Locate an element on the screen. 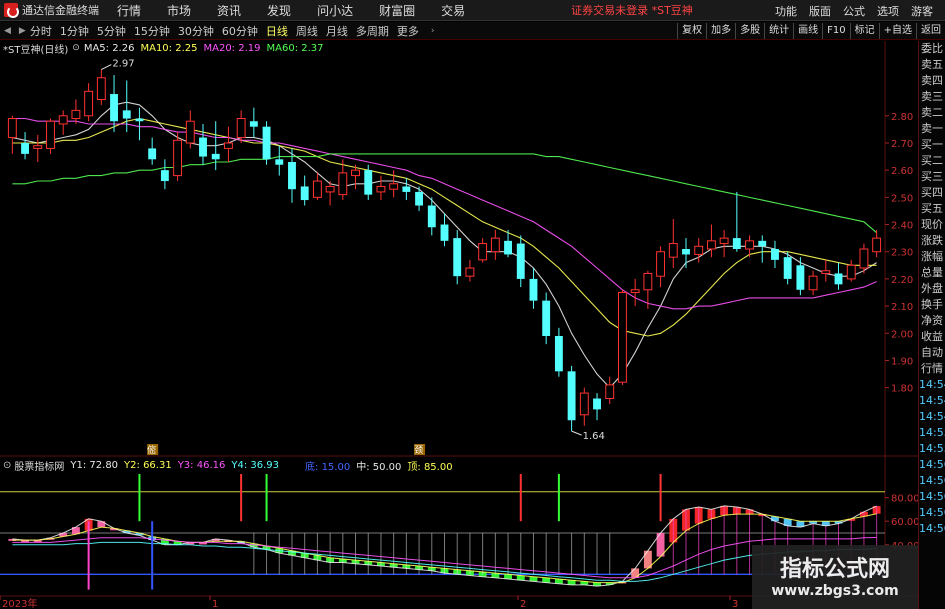 This screenshot has height=609, width=945. side-panel-item: 卖二 is located at coordinates (932, 113).